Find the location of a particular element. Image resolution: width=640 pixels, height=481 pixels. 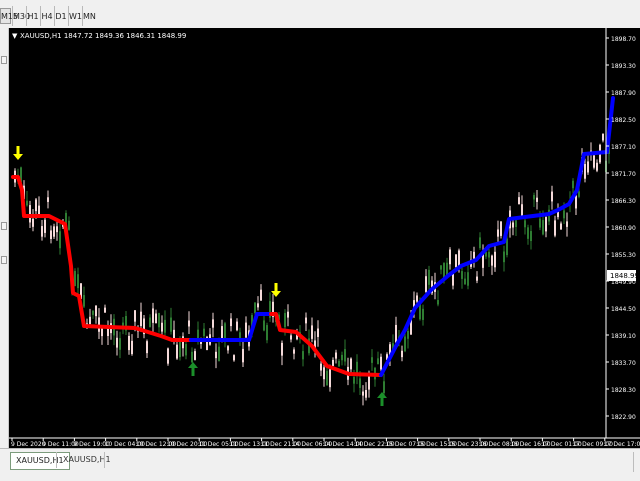

price-tick-label: 1871.70 is located at coordinates (623, 174).